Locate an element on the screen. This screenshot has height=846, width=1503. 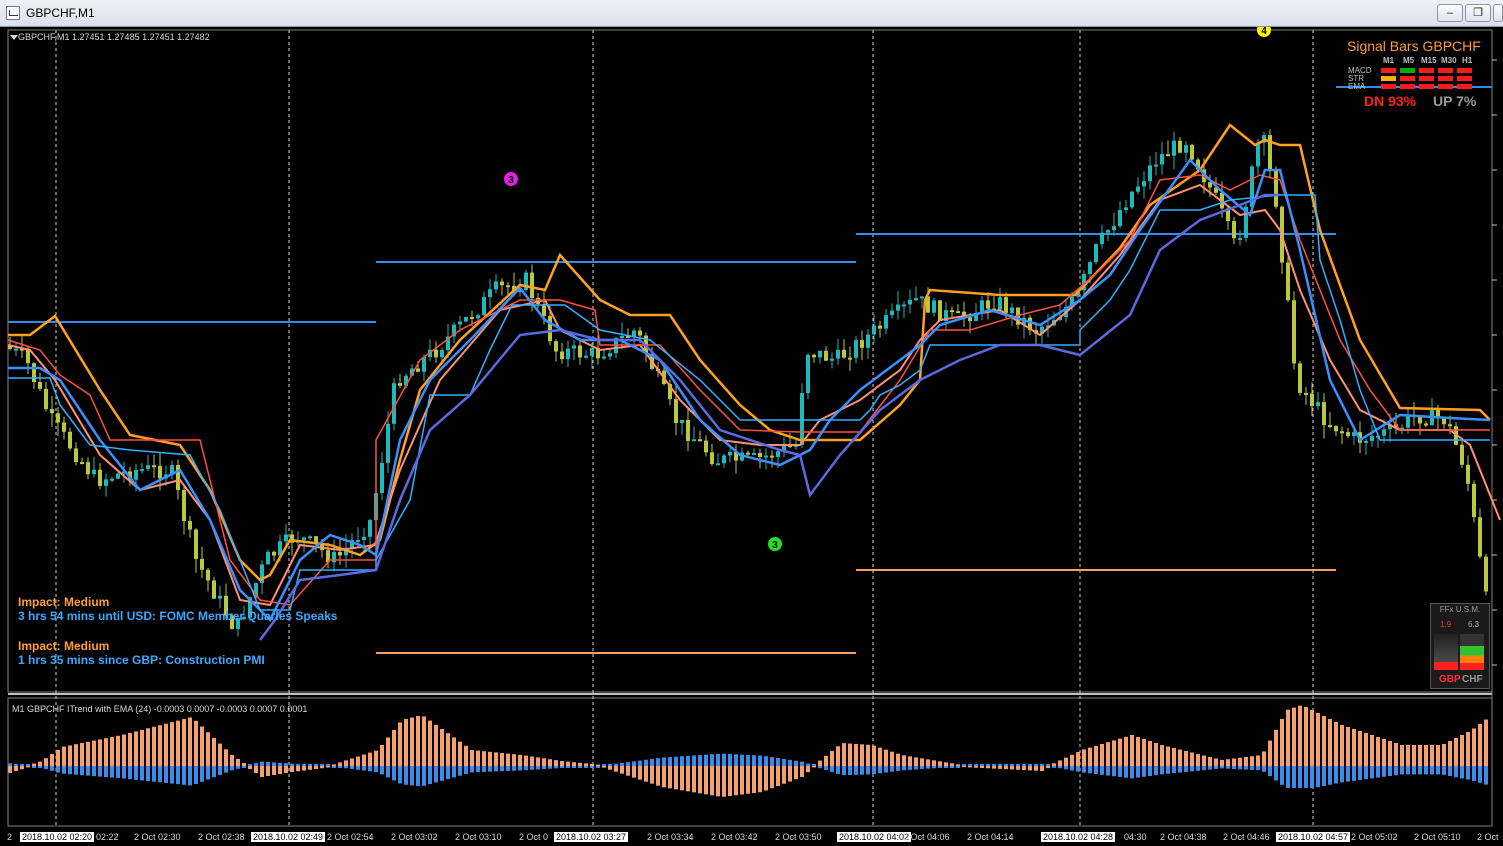
minimize-button: – is located at coordinates (1450, 13).